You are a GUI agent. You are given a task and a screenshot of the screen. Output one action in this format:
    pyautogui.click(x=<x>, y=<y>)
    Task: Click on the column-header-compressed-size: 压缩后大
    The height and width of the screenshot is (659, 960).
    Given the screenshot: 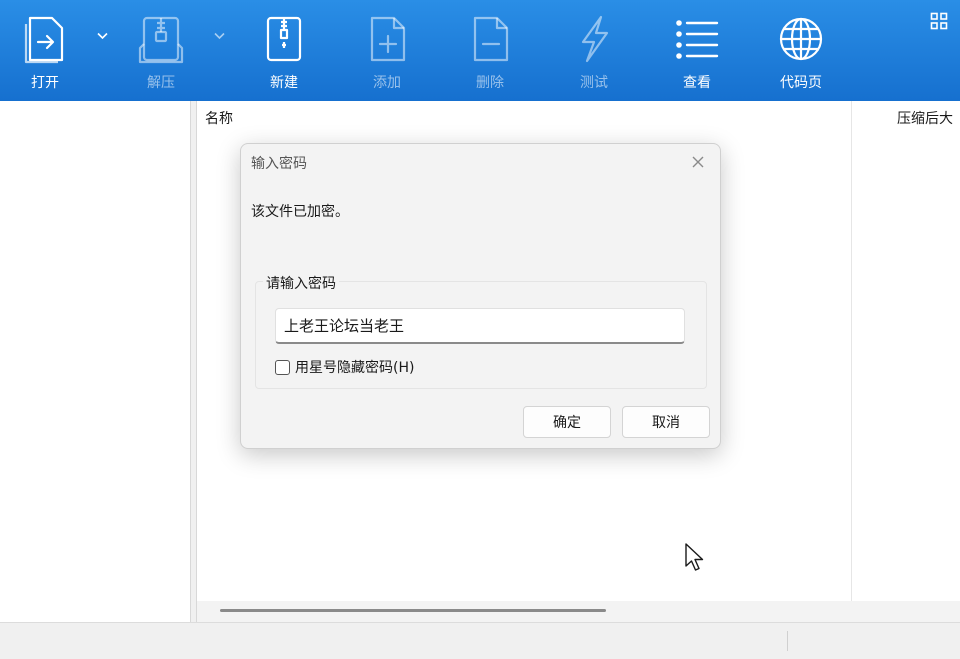 What is the action you would take?
    pyautogui.click(x=925, y=118)
    